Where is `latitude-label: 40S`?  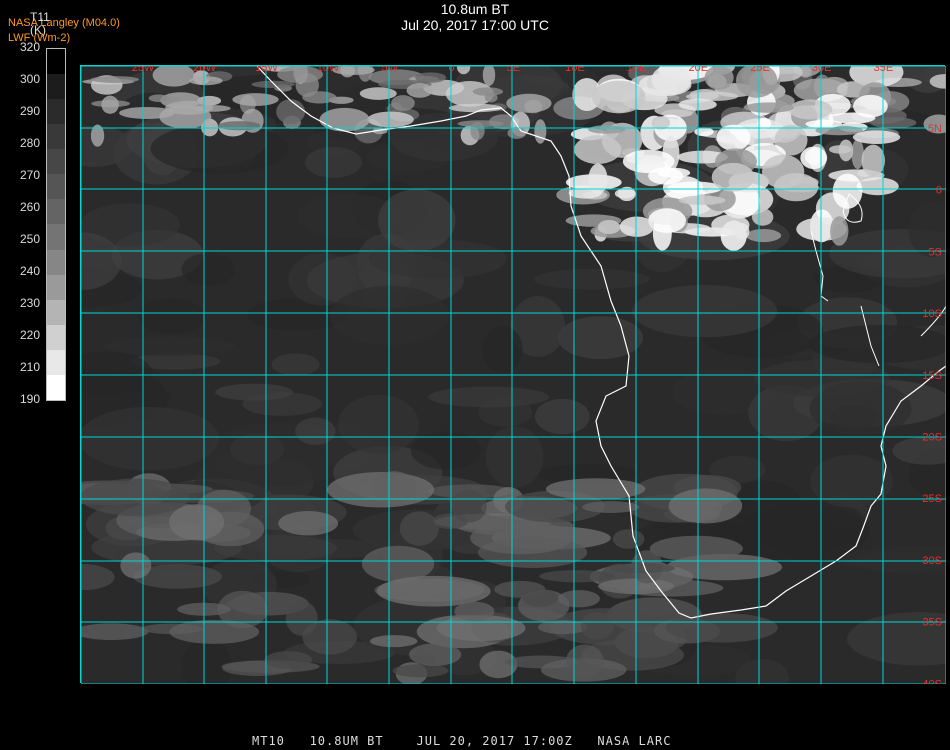
latitude-label: 40S is located at coordinates (932, 681).